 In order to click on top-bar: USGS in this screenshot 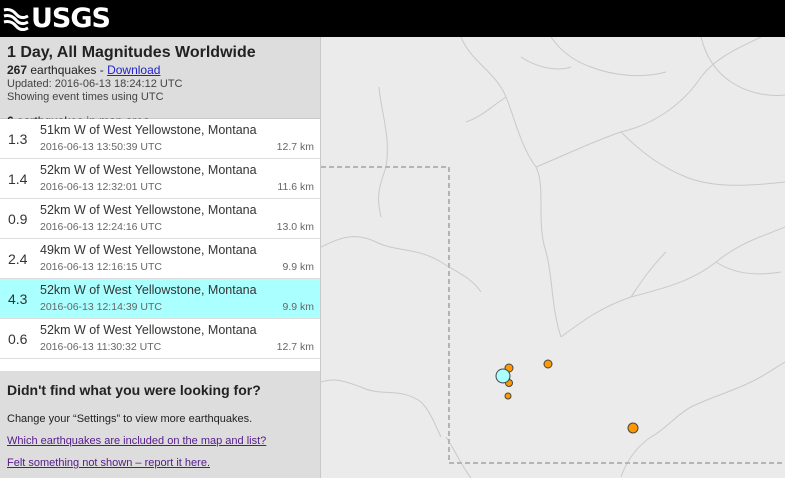, I will do `click(392, 18)`.